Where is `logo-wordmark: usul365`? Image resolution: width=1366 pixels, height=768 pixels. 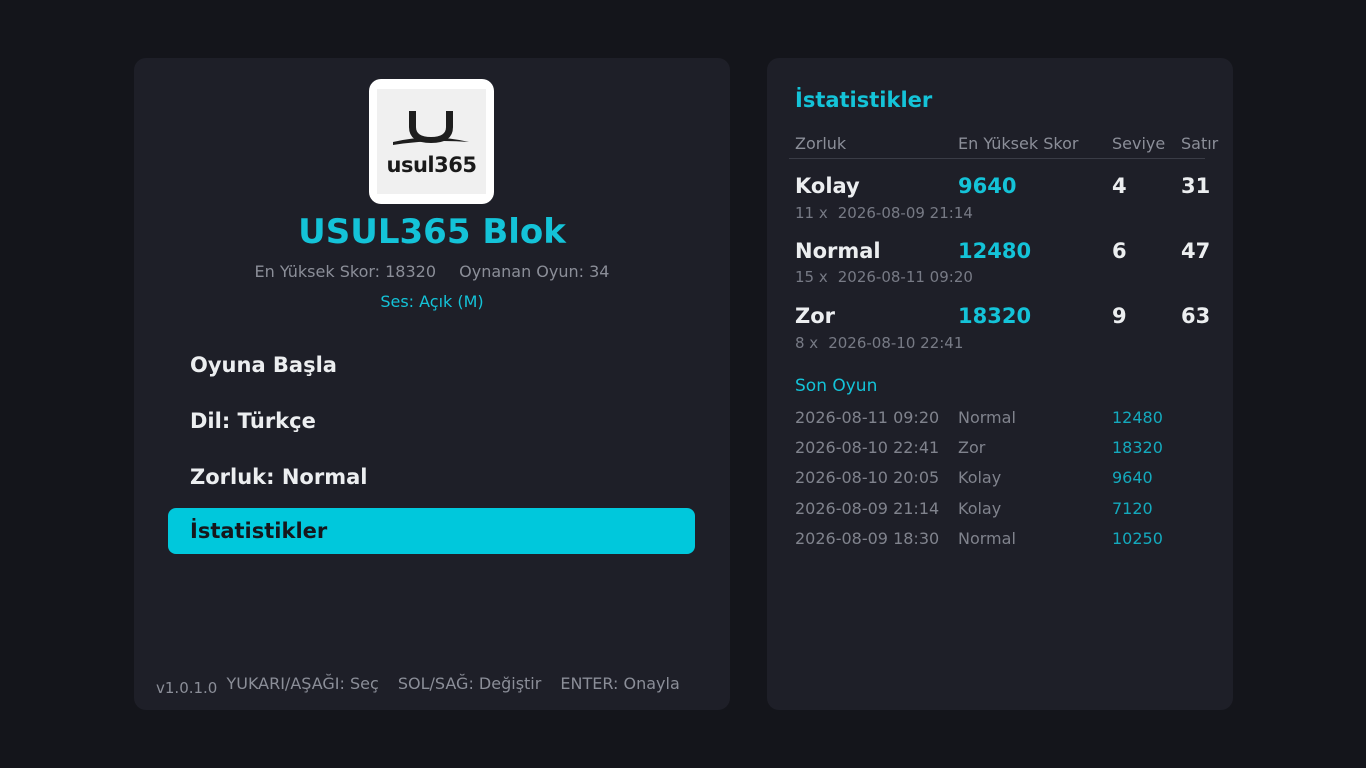
logo-wordmark: usul365 is located at coordinates (431, 165).